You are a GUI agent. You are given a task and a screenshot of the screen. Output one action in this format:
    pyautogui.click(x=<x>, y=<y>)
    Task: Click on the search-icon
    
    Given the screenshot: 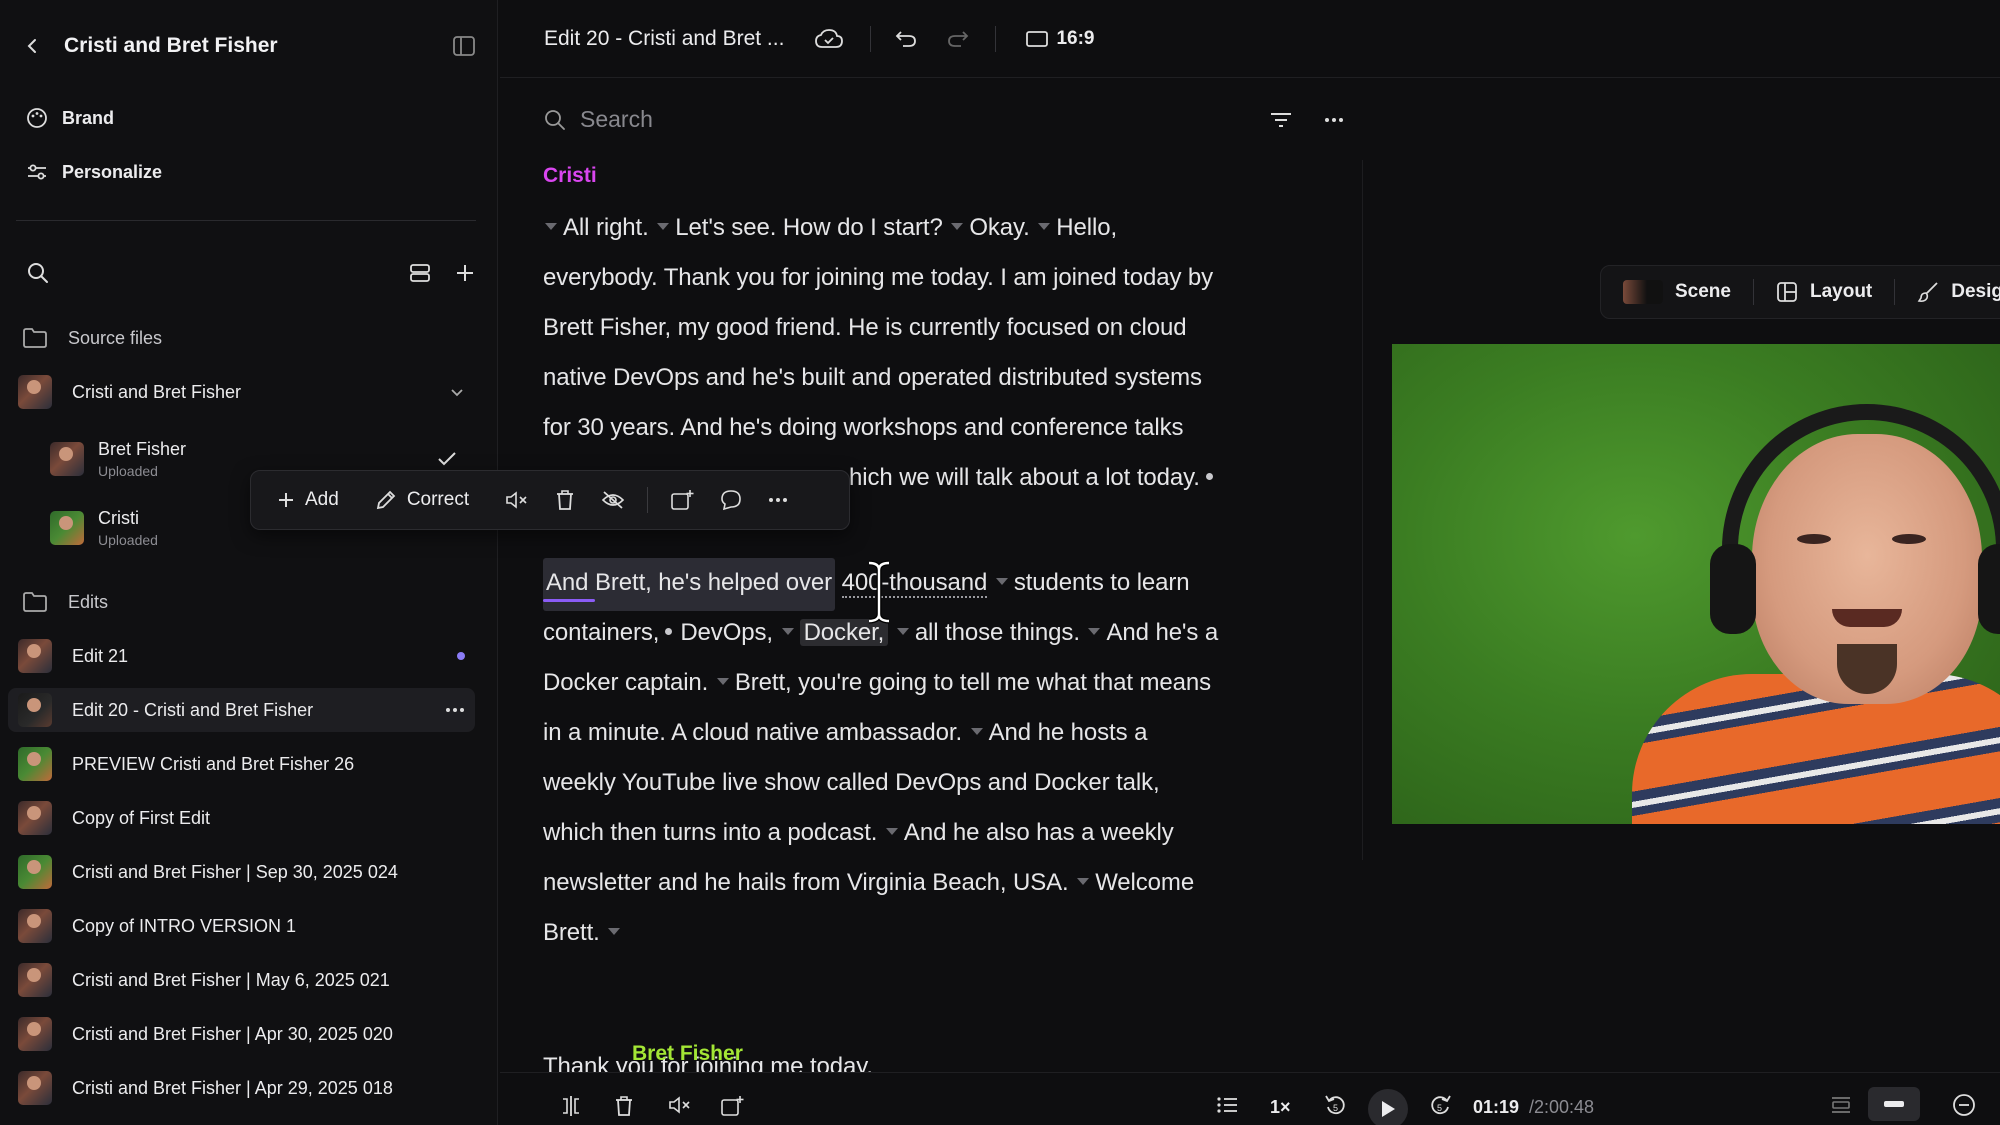 What is the action you would take?
    pyautogui.click(x=38, y=273)
    